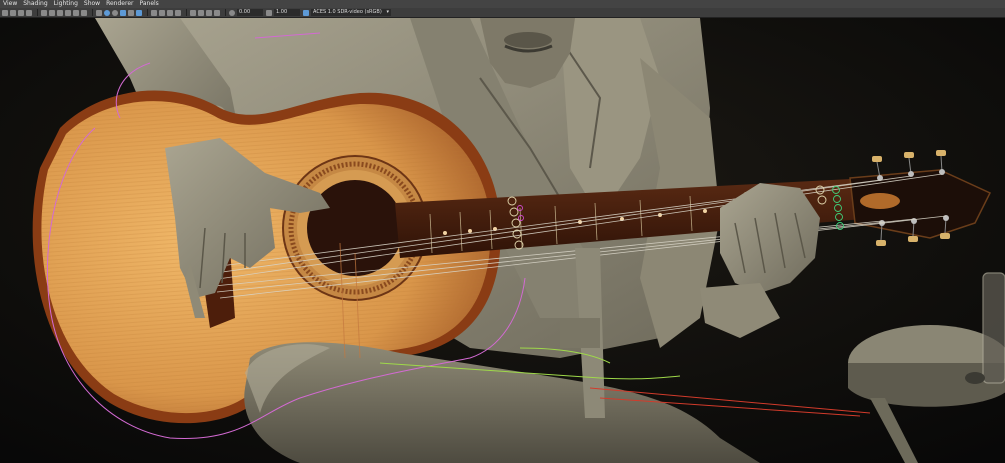 This screenshot has height=463, width=1005. I want to click on film-gate-icon, so click(52, 12).